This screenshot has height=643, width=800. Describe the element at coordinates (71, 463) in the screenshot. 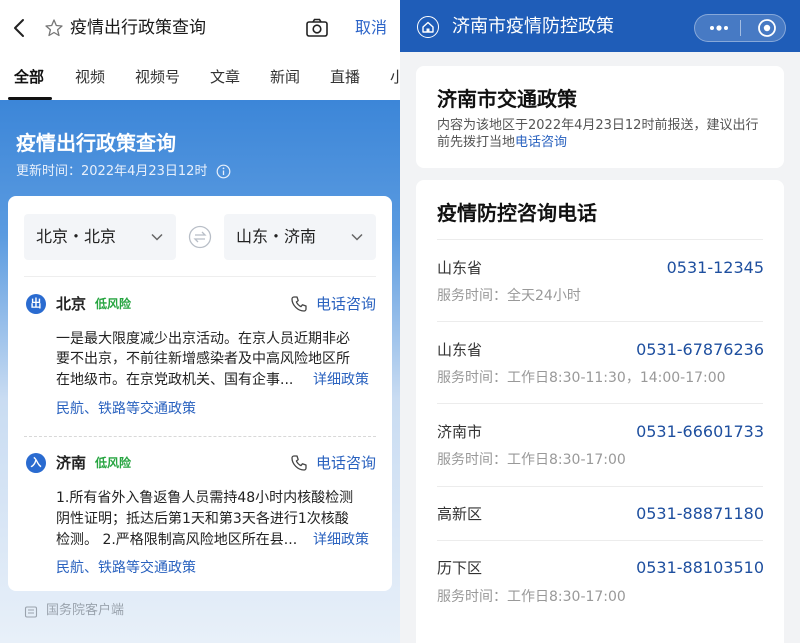

I see `destination-city-name: 济南` at that location.